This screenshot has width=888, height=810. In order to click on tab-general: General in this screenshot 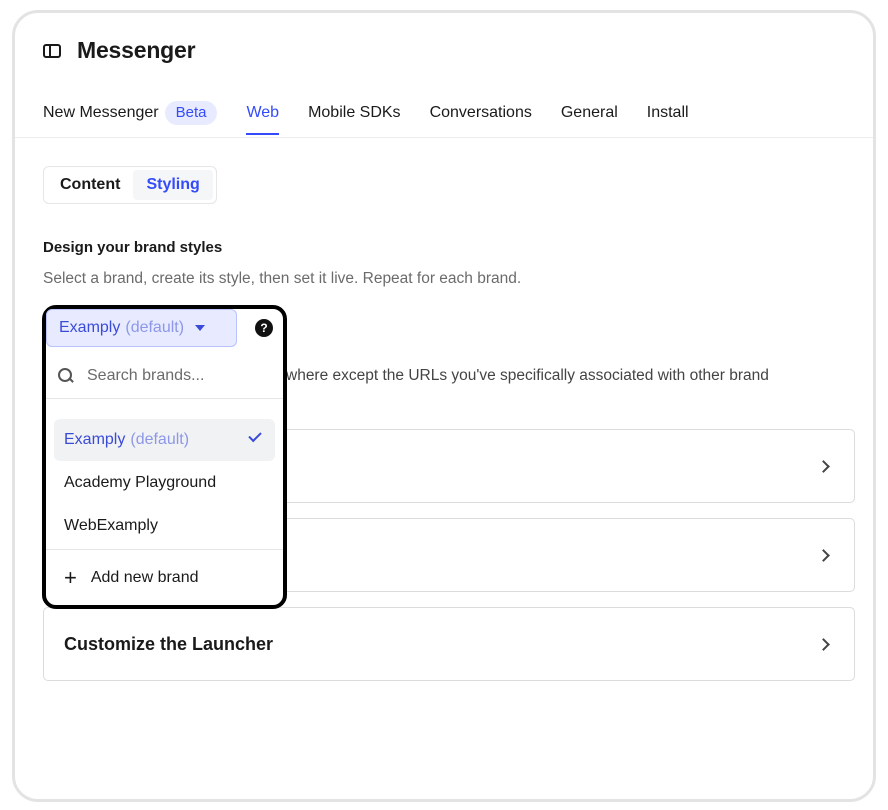, I will do `click(589, 117)`.